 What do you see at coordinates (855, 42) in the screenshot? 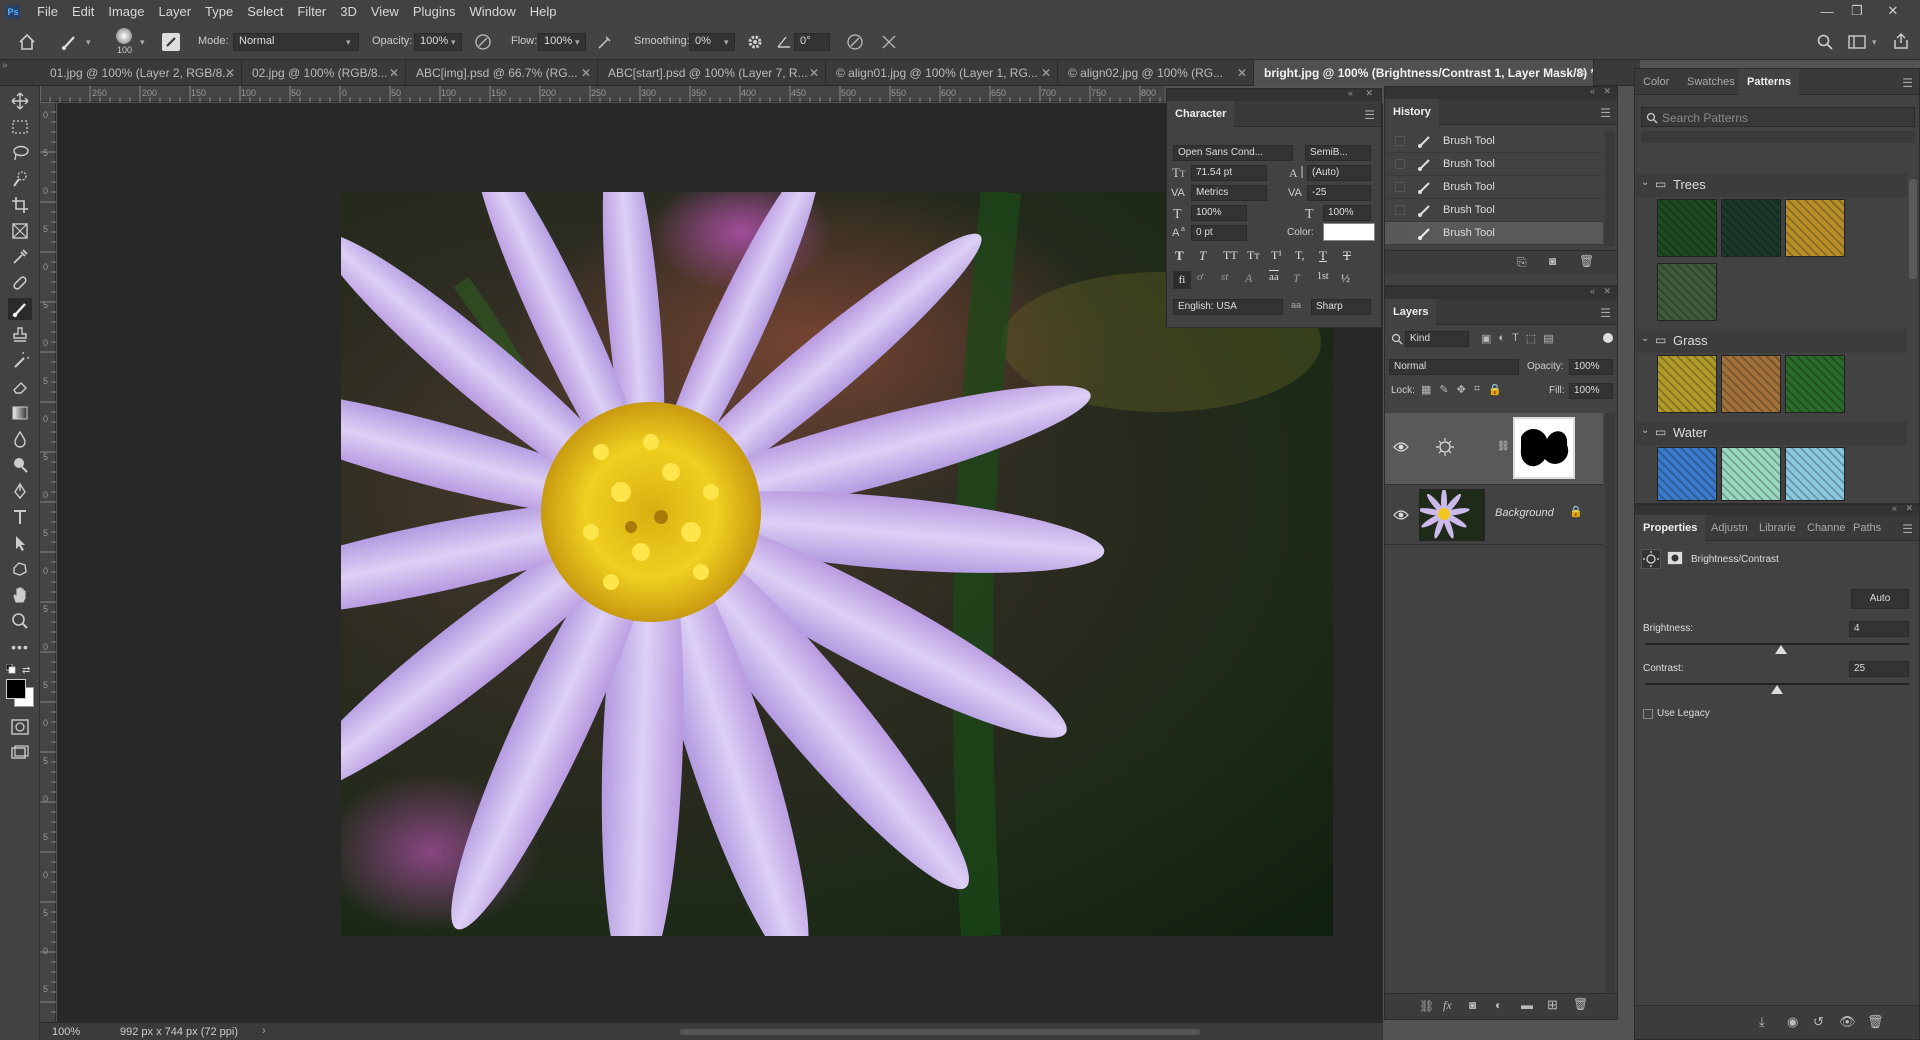
I see `pressure-size-icon` at bounding box center [855, 42].